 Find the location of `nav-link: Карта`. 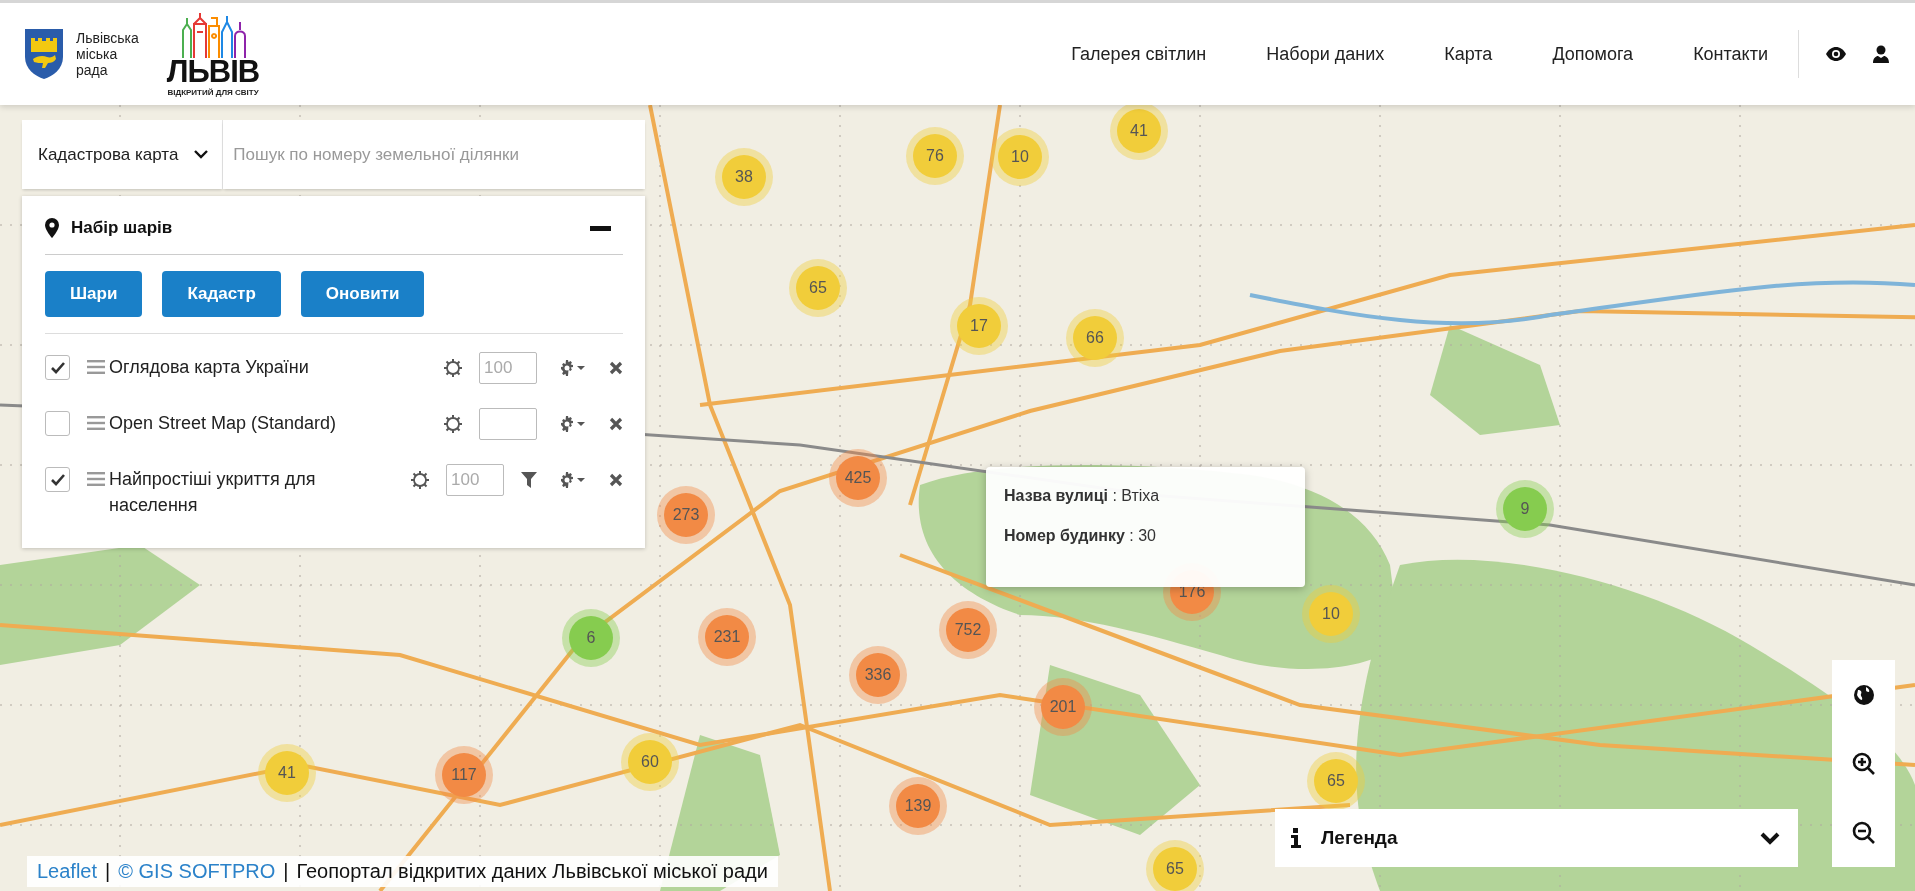

nav-link: Карта is located at coordinates (1468, 54).